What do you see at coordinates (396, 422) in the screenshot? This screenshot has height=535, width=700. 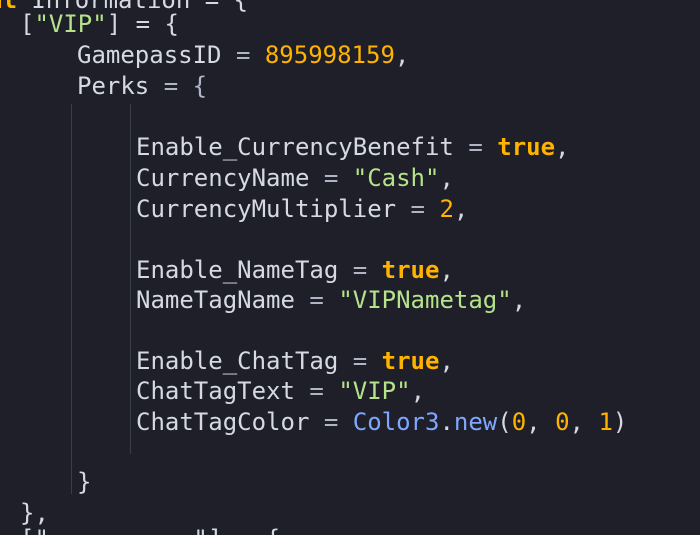 I see `type-token: Color3` at bounding box center [396, 422].